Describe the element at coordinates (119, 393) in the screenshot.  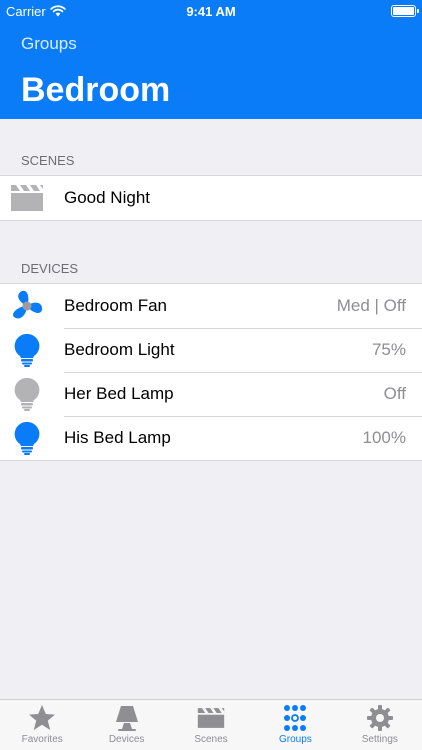
I see `device-label: Her Bed Lamp` at that location.